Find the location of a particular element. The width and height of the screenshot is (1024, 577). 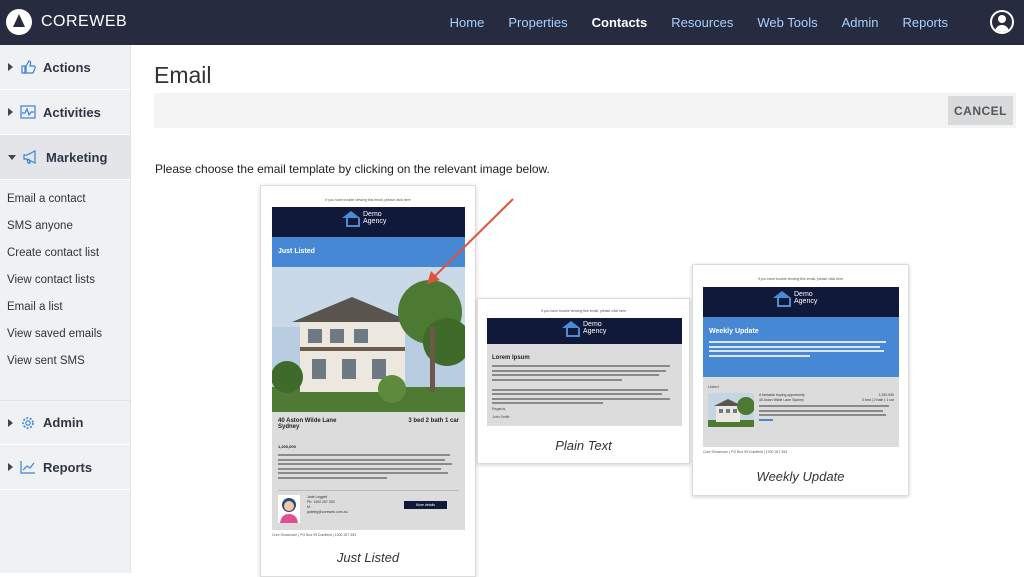

listing-price: 1,250,000 is located at coordinates (886, 395).